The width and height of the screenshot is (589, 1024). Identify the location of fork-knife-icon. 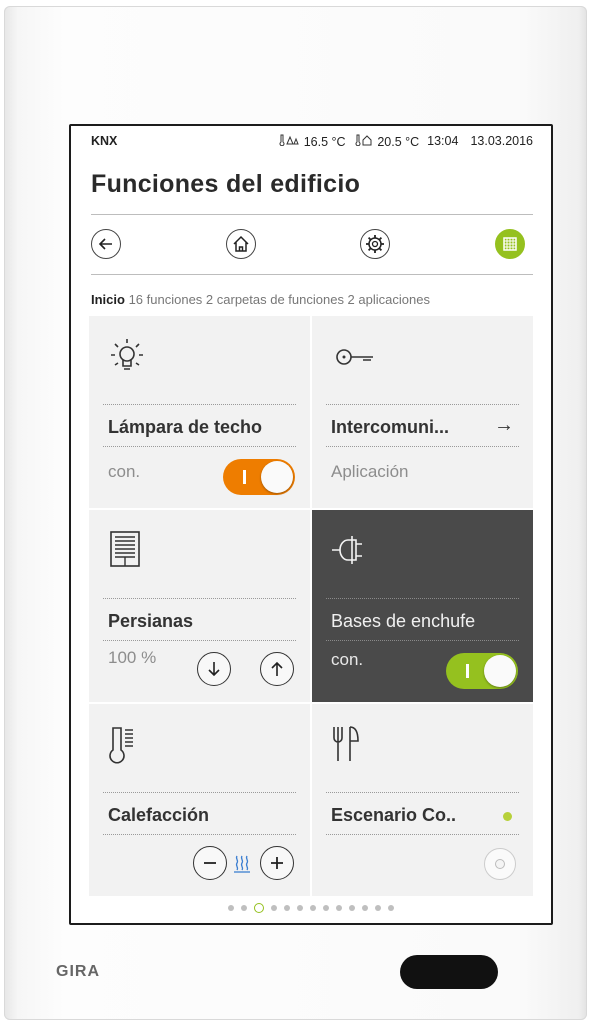
(346, 743).